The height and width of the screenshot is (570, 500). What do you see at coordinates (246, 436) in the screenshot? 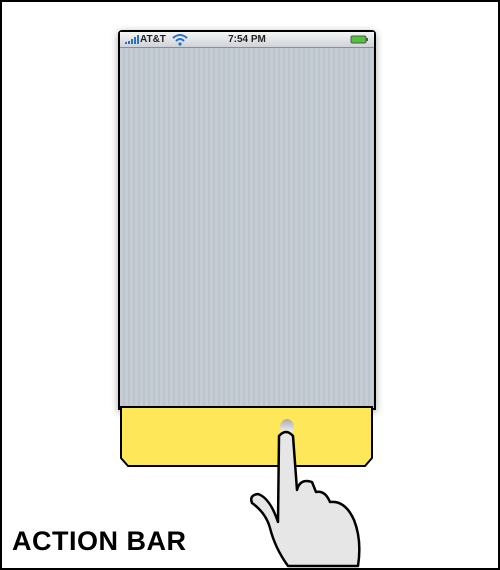
I see `action-bar` at bounding box center [246, 436].